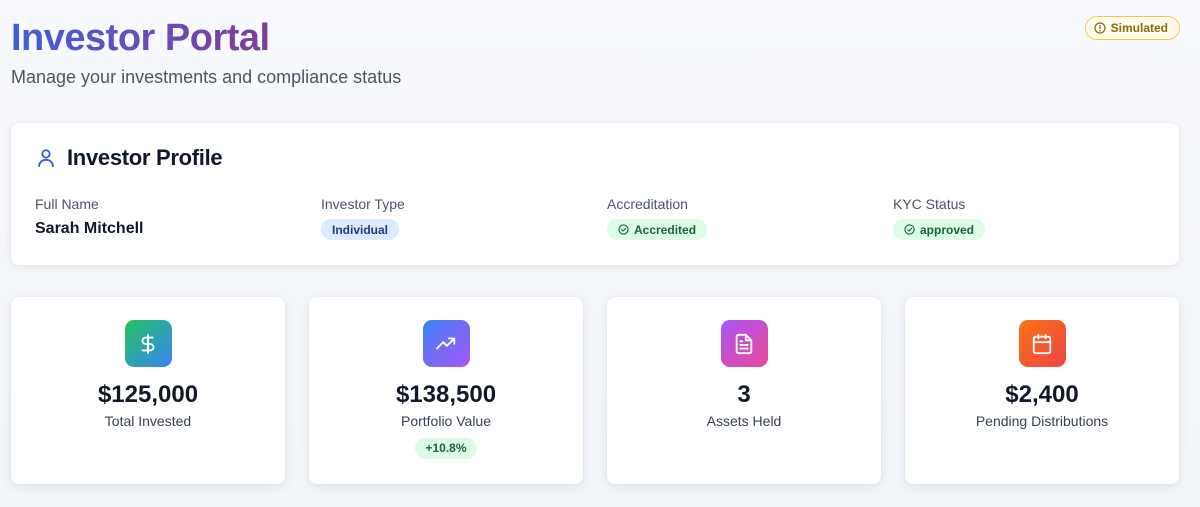 The height and width of the screenshot is (507, 1200). I want to click on accreditation-label: Accreditation, so click(647, 204).